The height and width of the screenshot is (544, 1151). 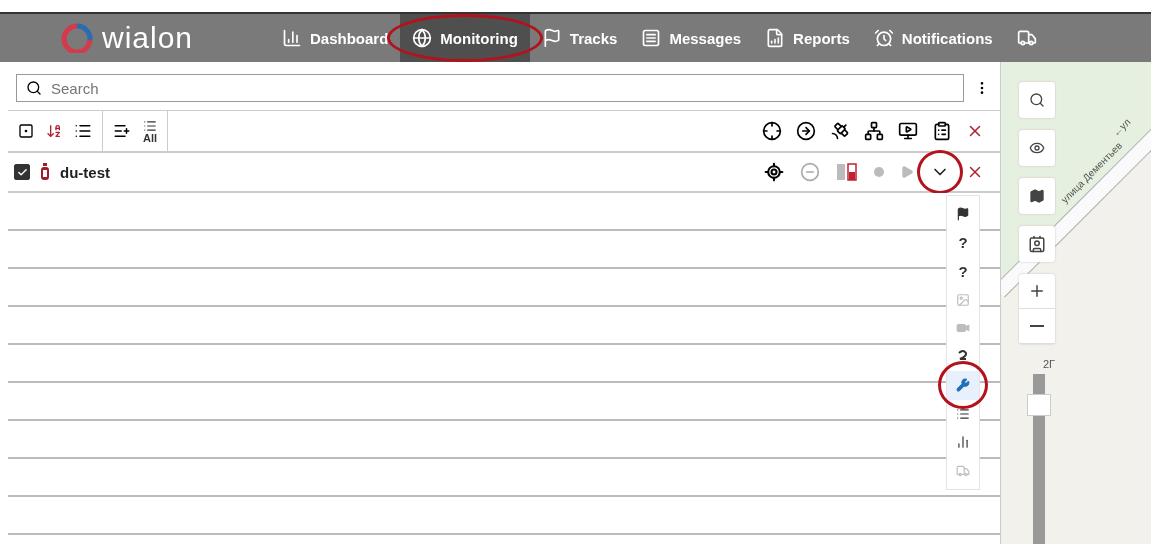 I want to click on select-square-icon, so click(x=26, y=131).